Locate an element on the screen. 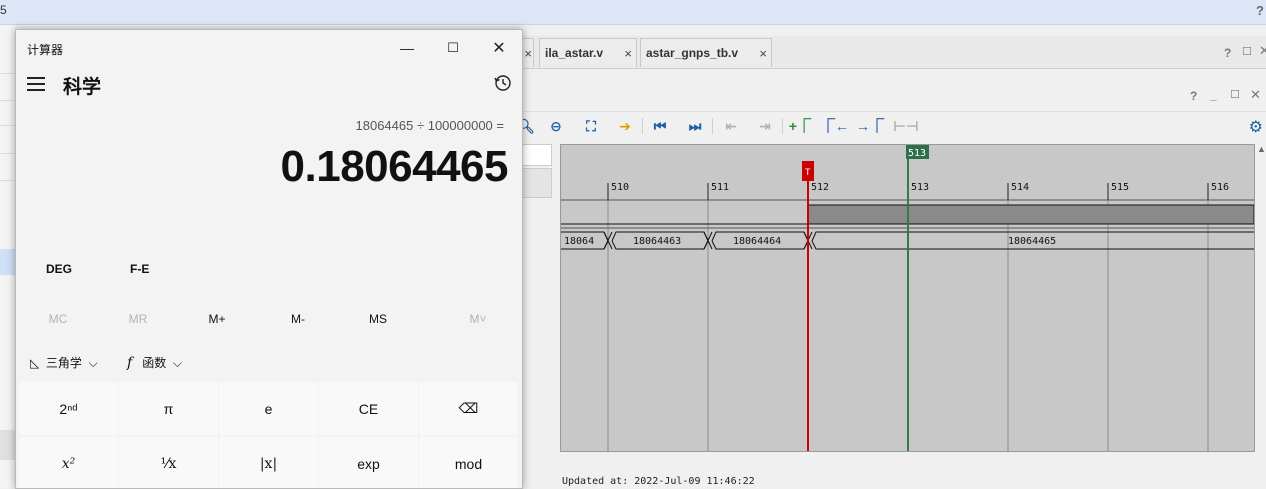  title-fragment: 5 is located at coordinates (3, 10).